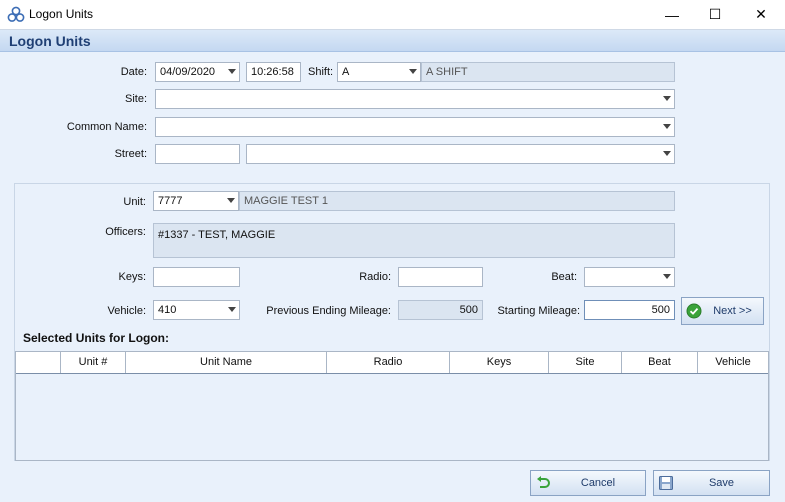 This screenshot has height=502, width=785. What do you see at coordinates (321, 72) in the screenshot?
I see `shift-label: Shift:` at bounding box center [321, 72].